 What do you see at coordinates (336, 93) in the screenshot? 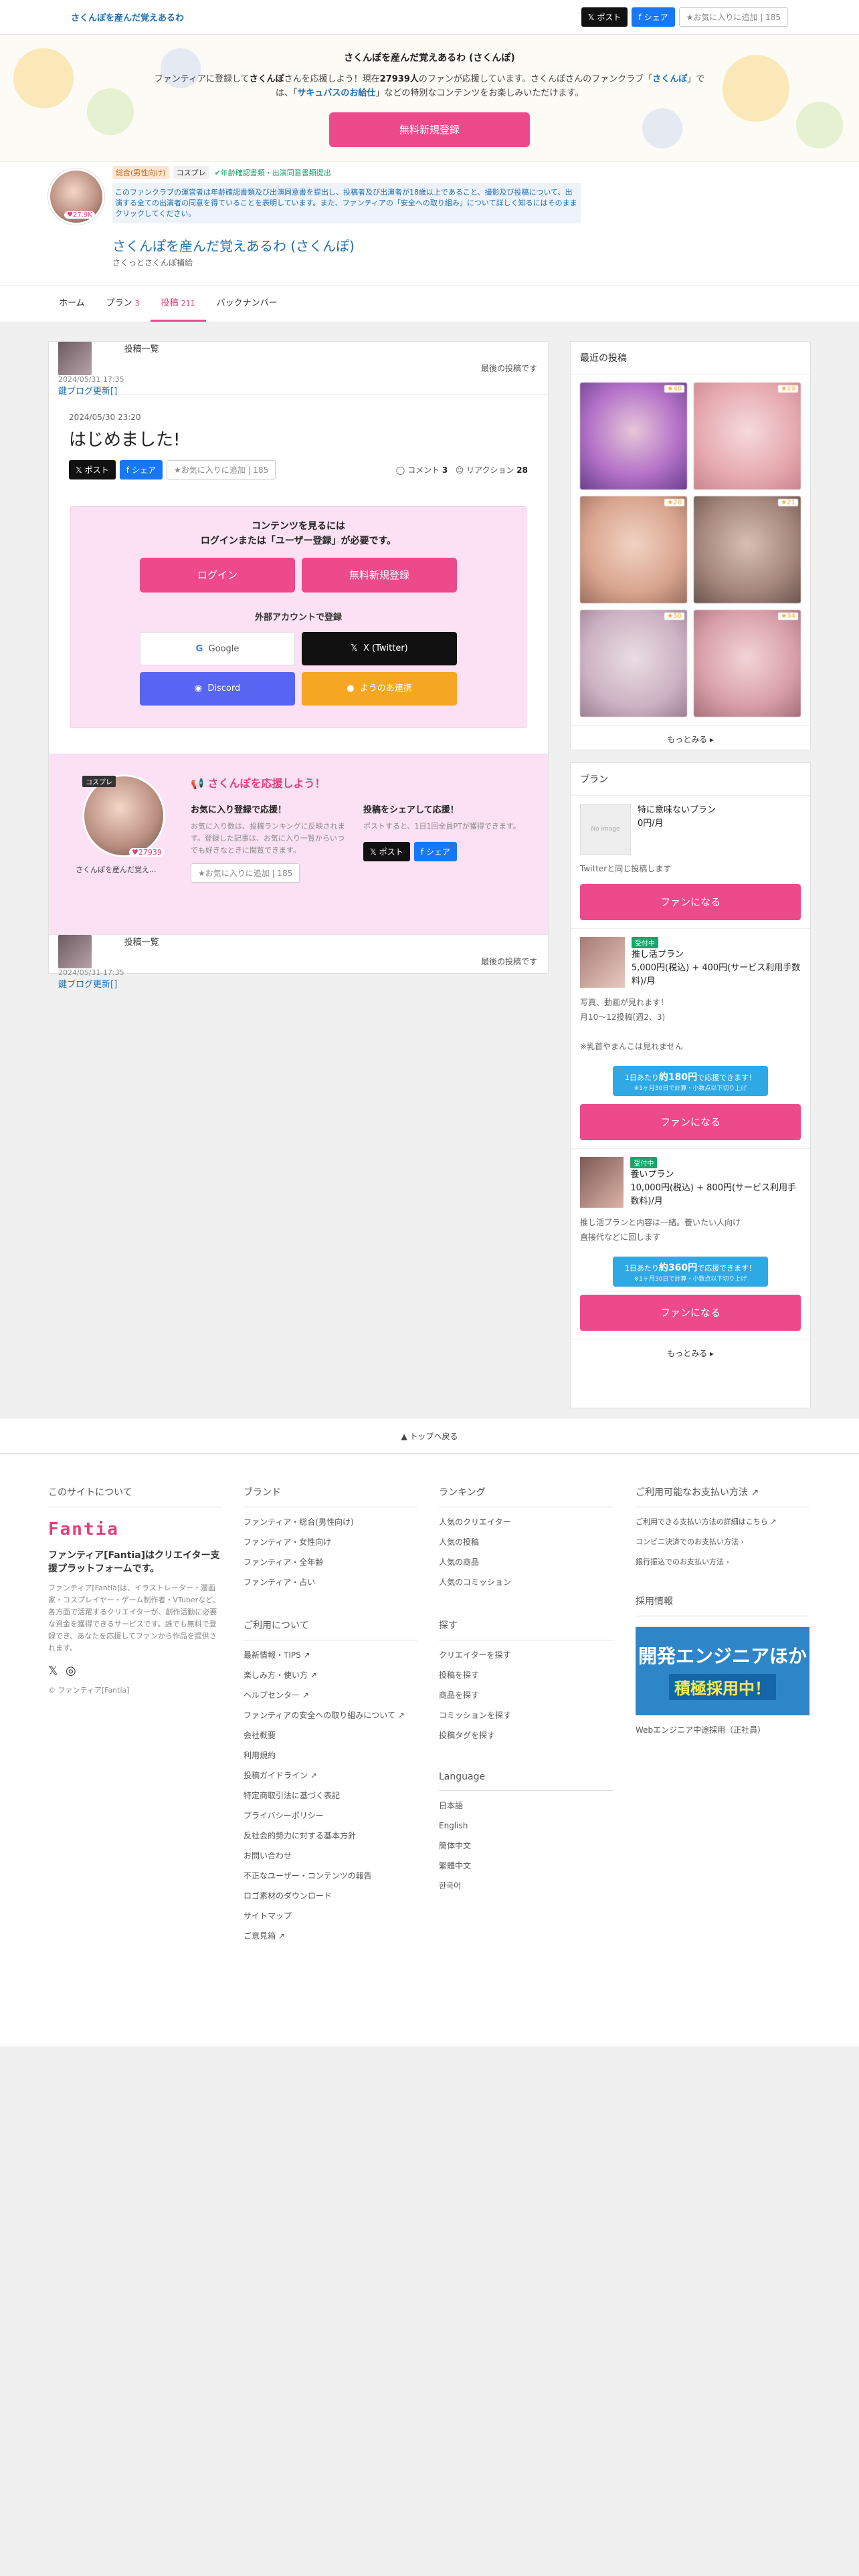
I see `hero-content-link: サキュバスのお給仕` at bounding box center [336, 93].